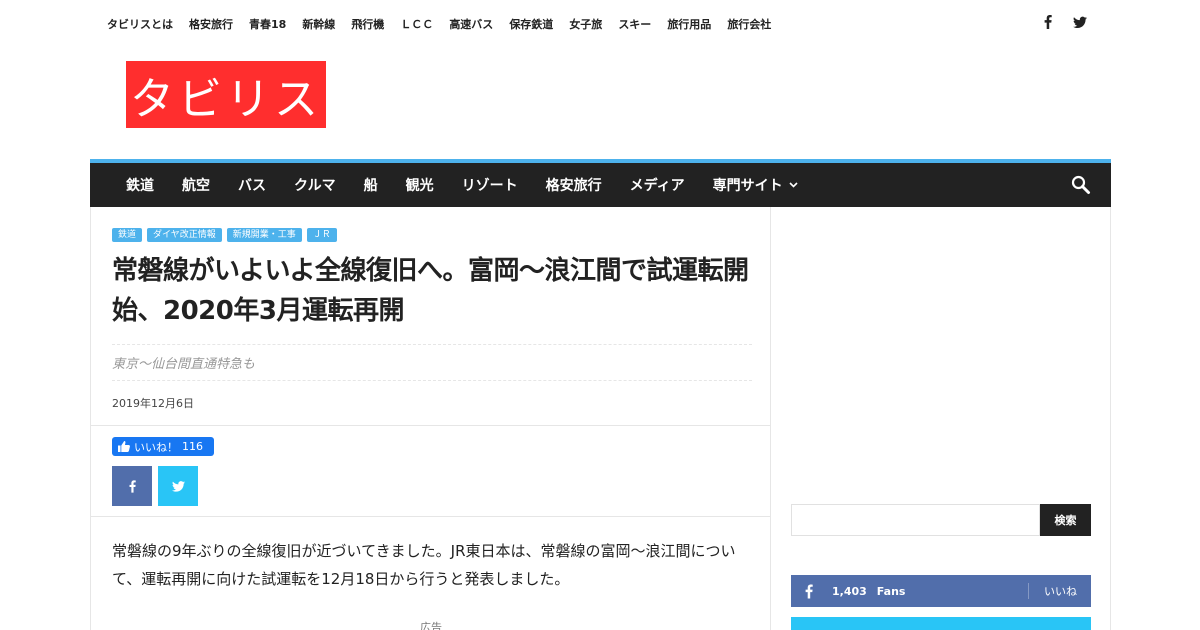 The height and width of the screenshot is (630, 1200). I want to click on top-menu-item: 新幹線, so click(318, 25).